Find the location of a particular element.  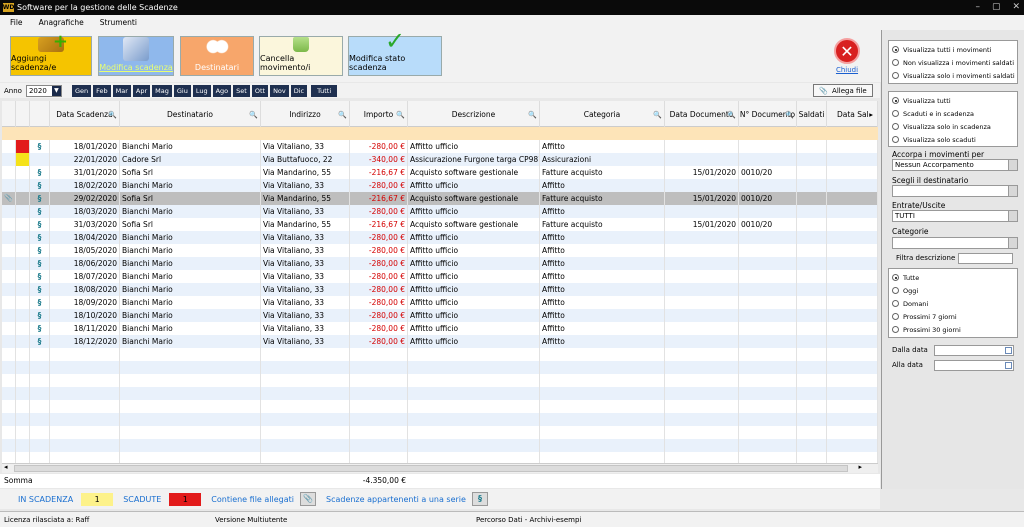

menu-anagrafiche: Anagrafiche is located at coordinates (61, 22).